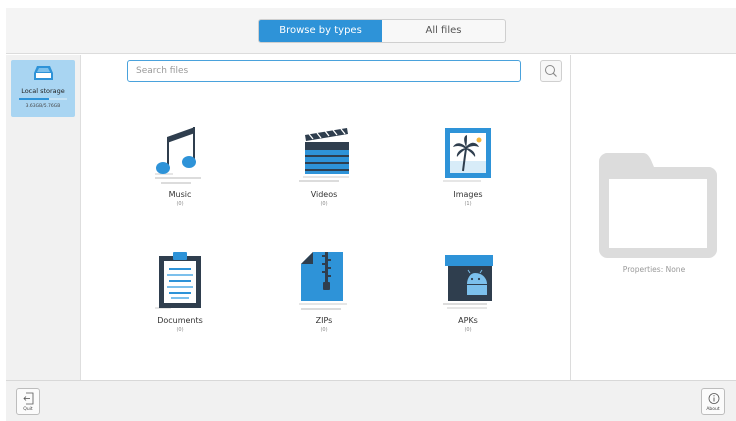  What do you see at coordinates (324, 155) in the screenshot?
I see `clapperboard-icon` at bounding box center [324, 155].